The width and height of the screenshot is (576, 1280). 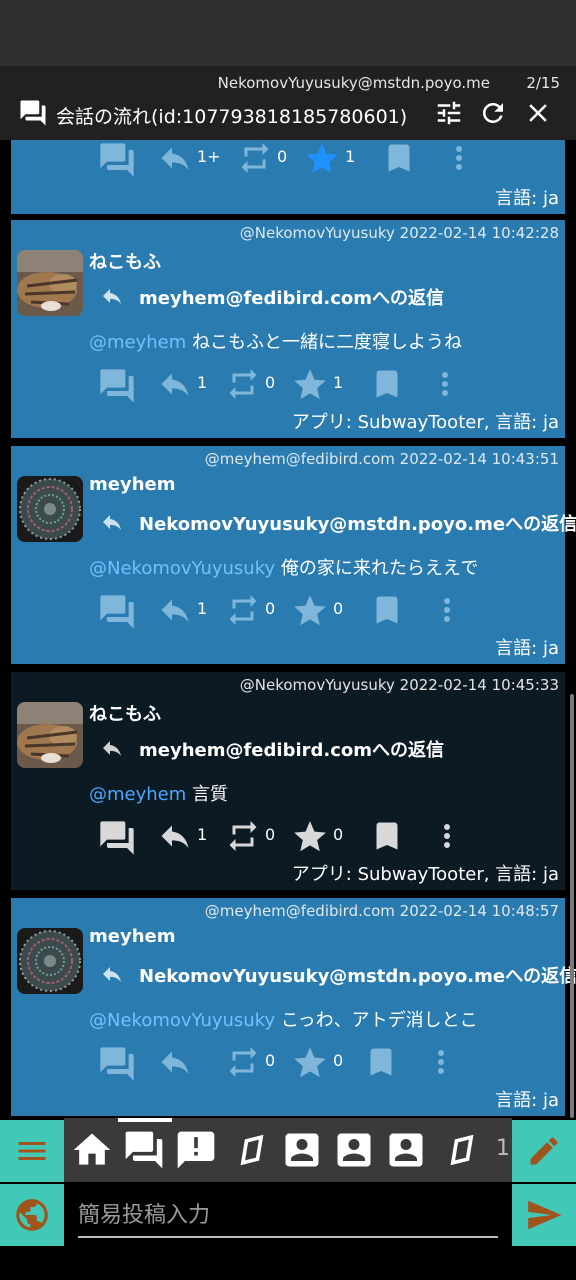 What do you see at coordinates (324, 342) in the screenshot?
I see `status-text: ねこもふと一緒に二度寝しようね` at bounding box center [324, 342].